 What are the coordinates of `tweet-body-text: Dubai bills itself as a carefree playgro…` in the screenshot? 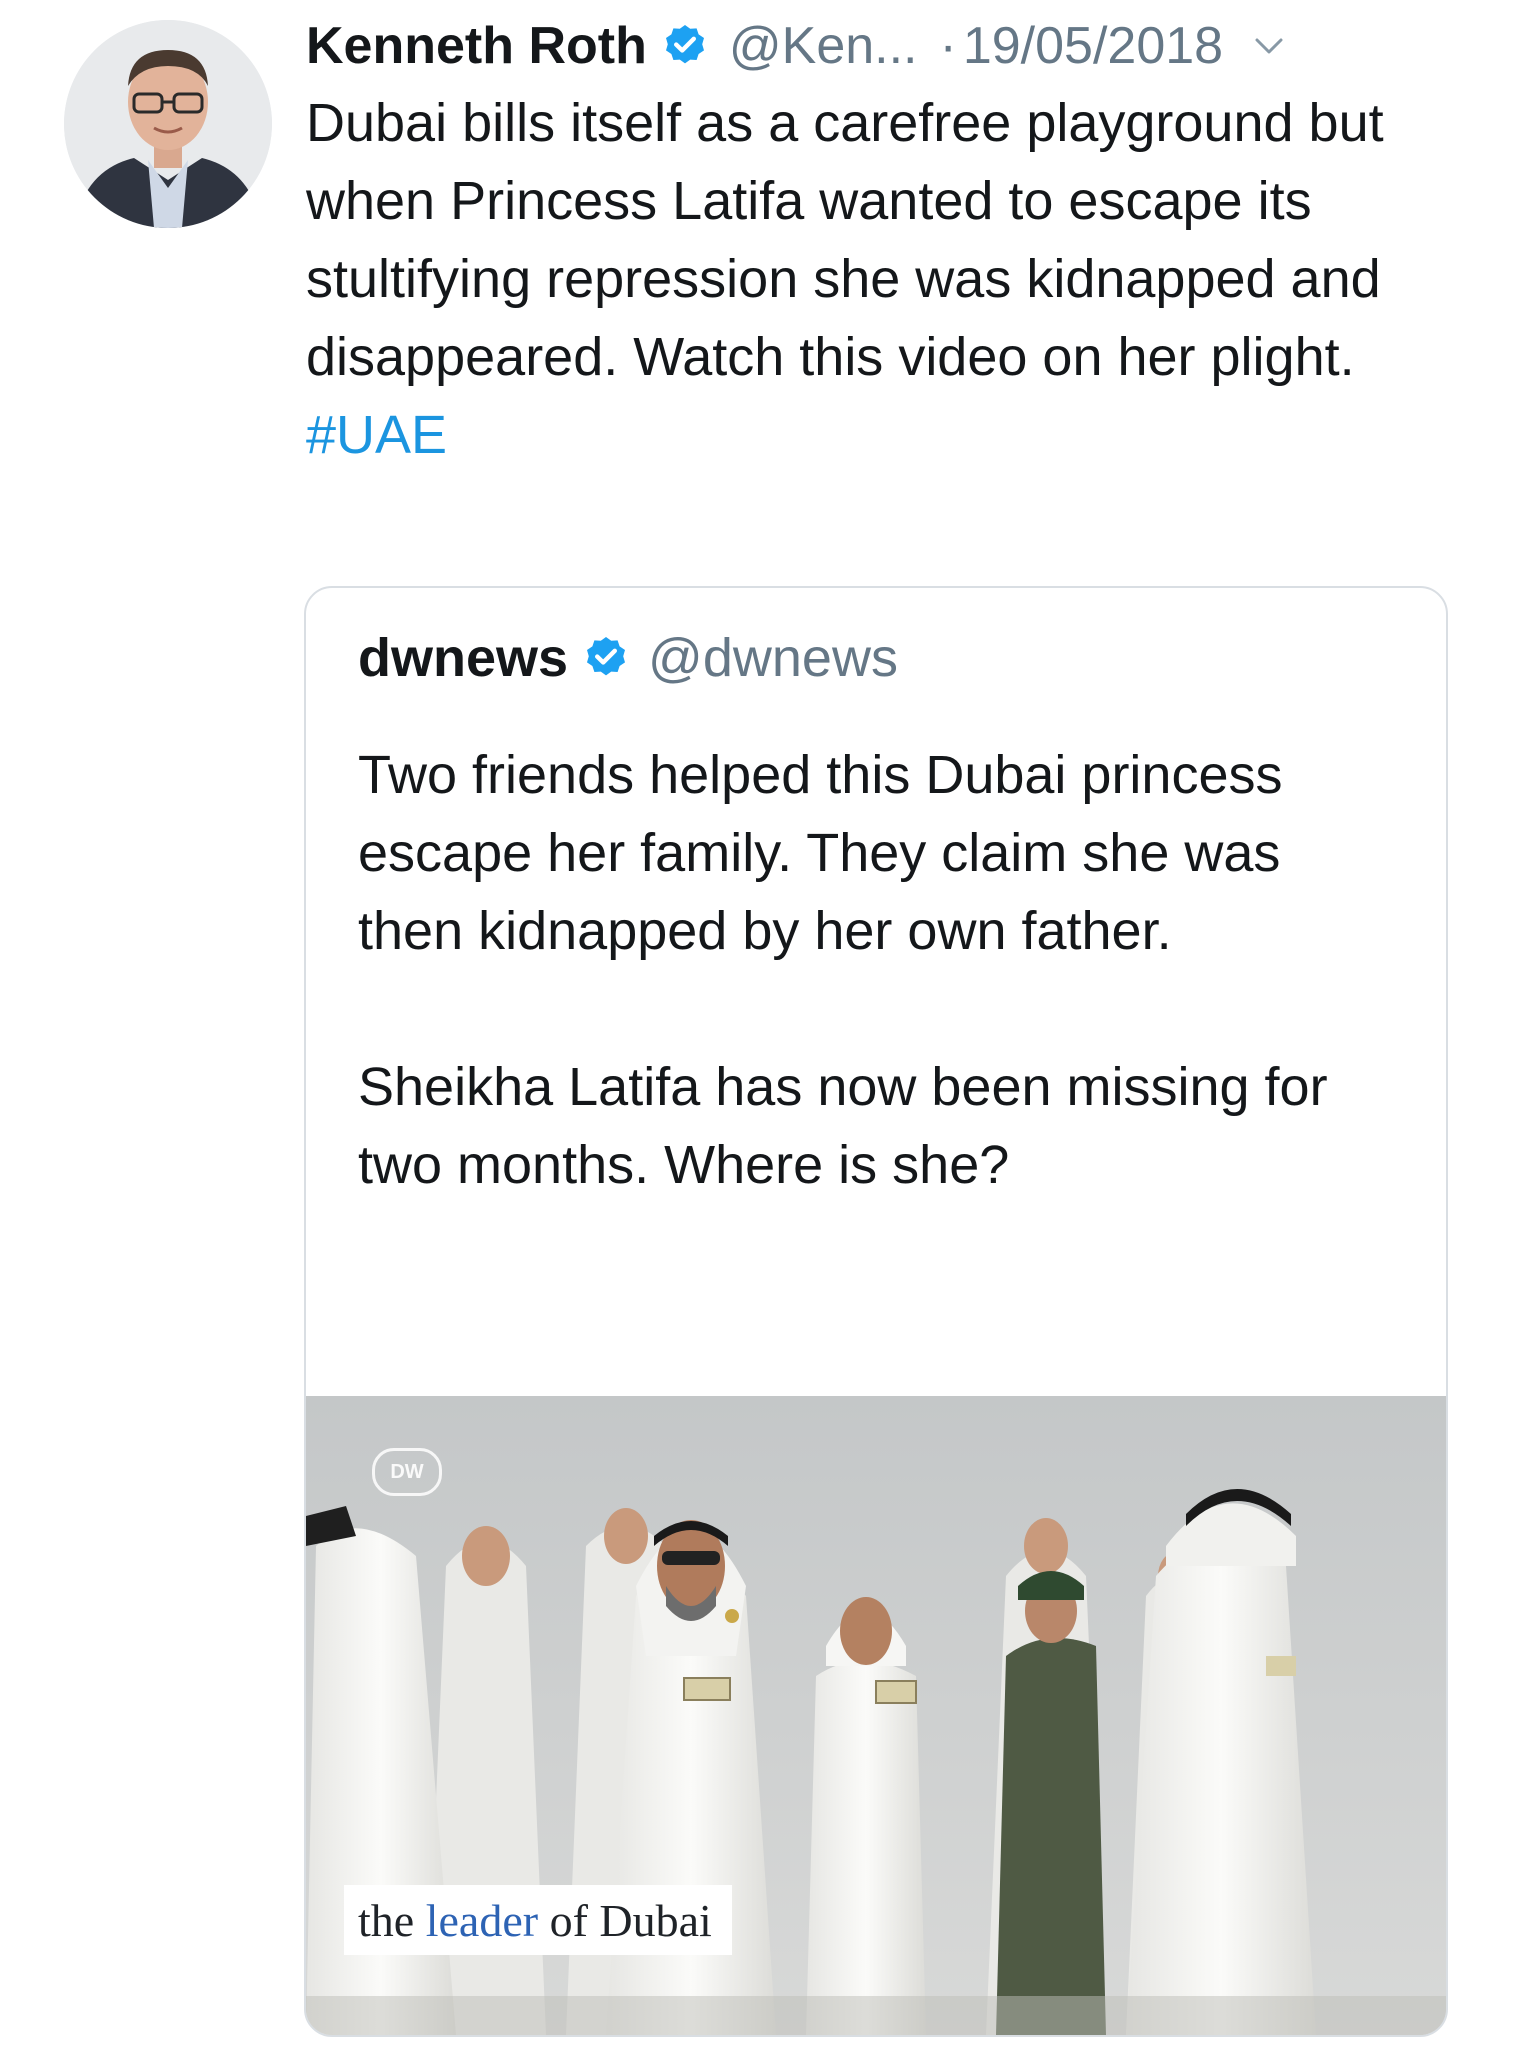 It's located at (845, 240).